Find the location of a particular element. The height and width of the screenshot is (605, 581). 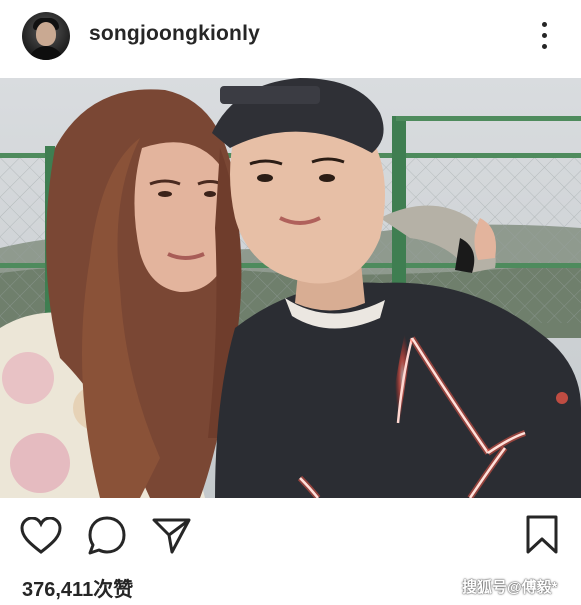

profile-avatar is located at coordinates (46, 36).